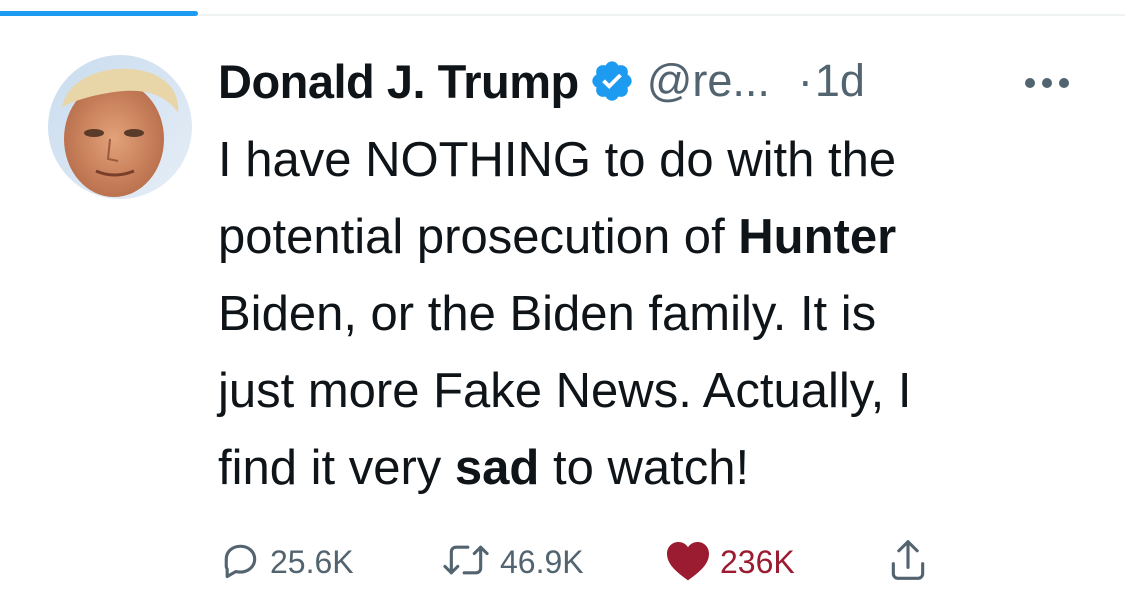 This screenshot has width=1125, height=611. I want to click on like-button: 236K, so click(729, 562).